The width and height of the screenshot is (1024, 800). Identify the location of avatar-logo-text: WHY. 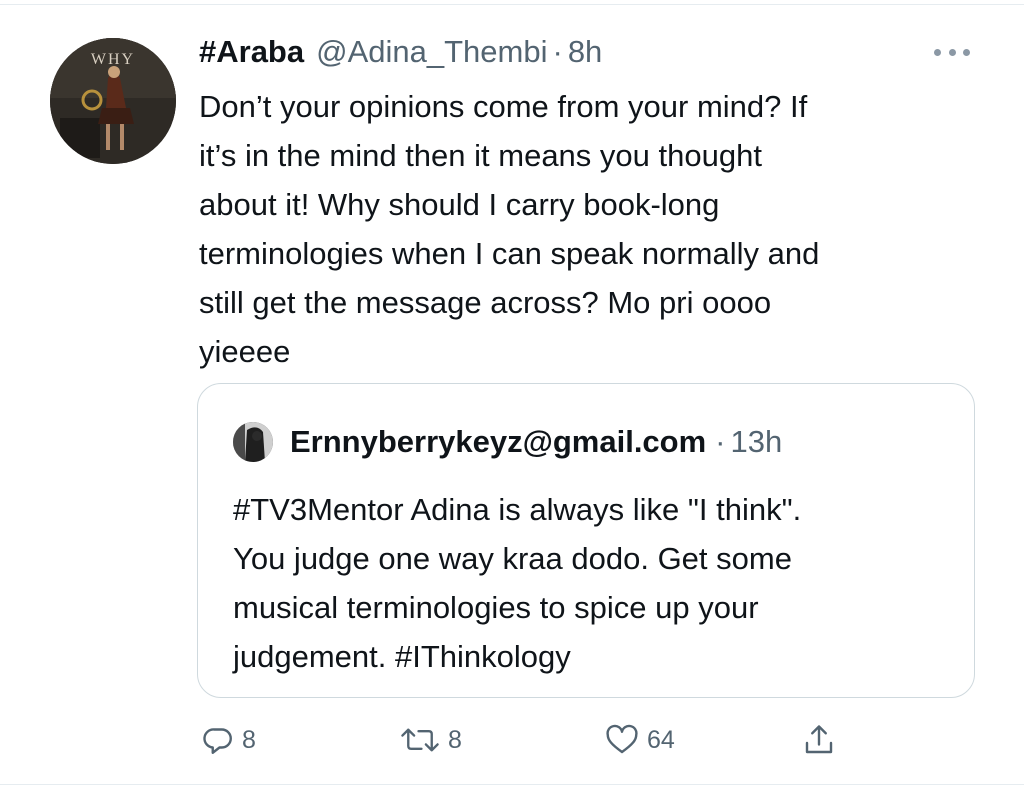
(113, 59).